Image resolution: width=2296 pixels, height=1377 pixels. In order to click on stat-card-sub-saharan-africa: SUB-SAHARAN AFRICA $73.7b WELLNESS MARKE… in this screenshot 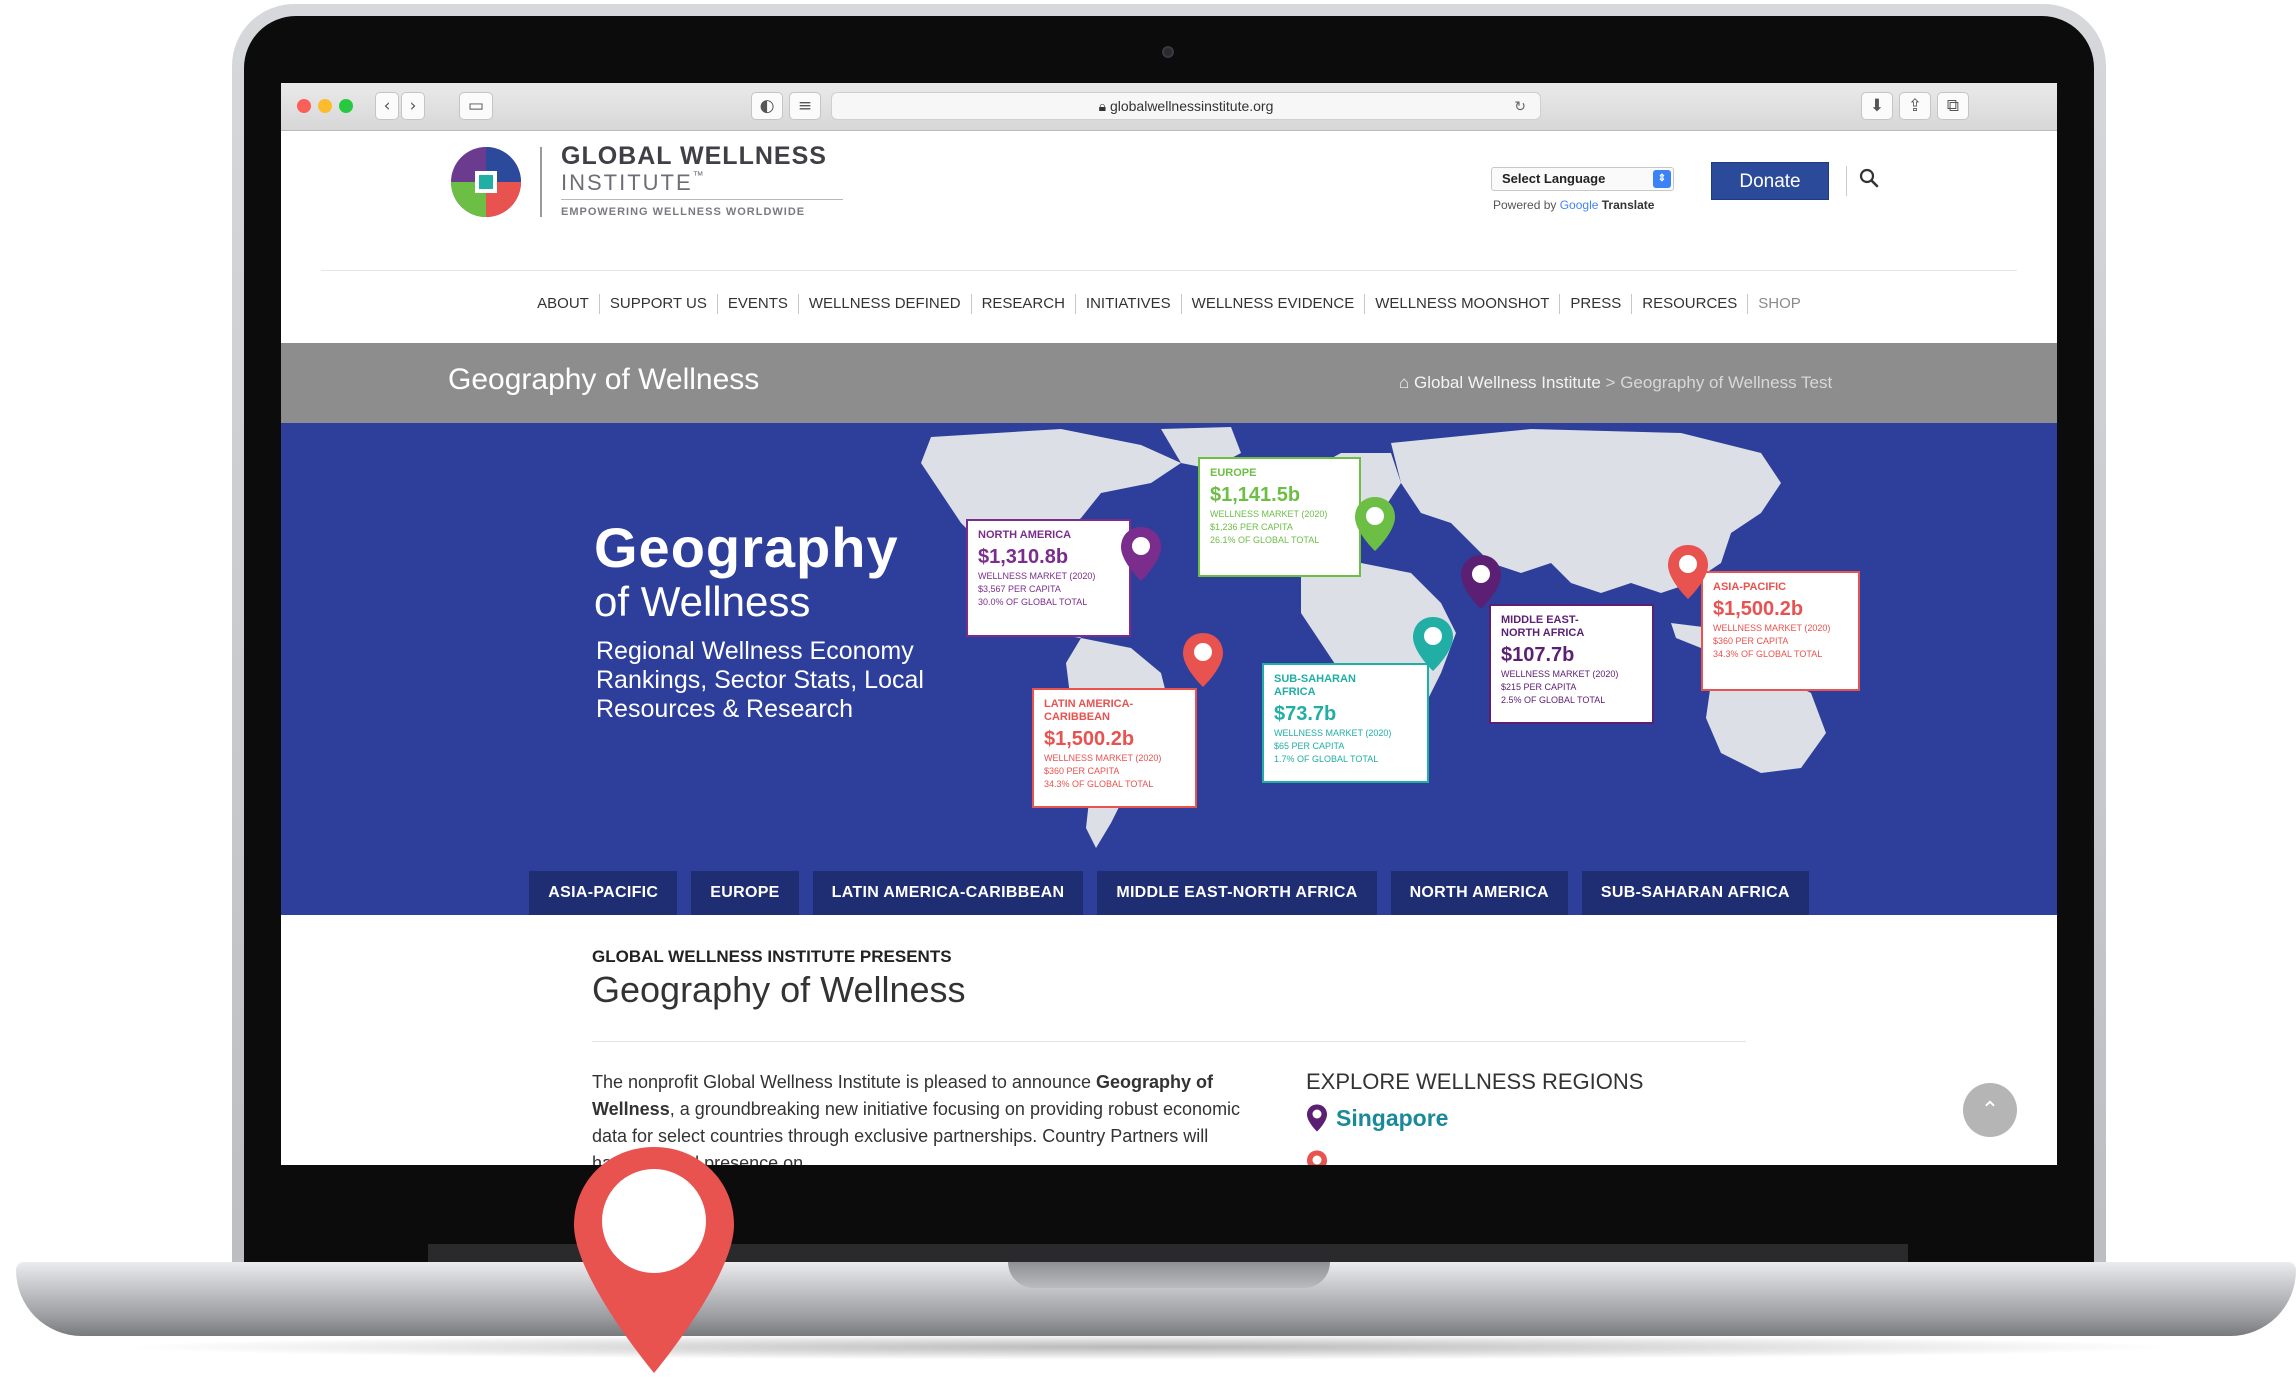, I will do `click(1345, 723)`.